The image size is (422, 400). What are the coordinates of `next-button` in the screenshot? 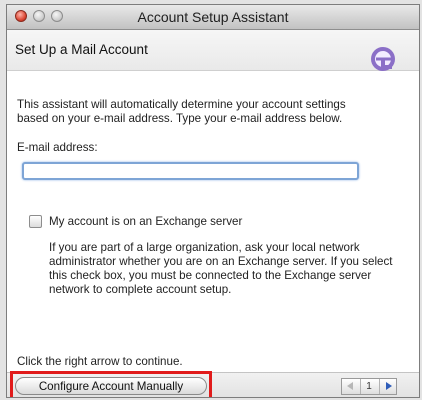 It's located at (388, 386).